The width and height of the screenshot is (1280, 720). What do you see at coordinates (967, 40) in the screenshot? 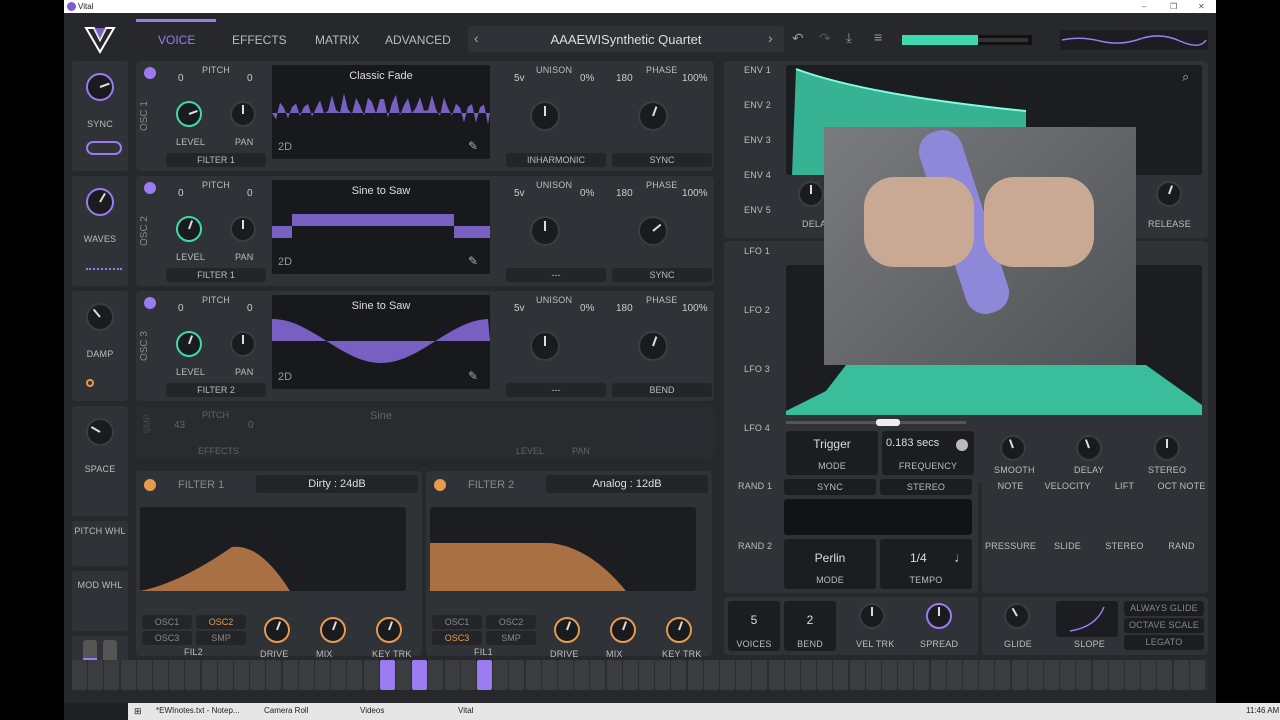
I see `volume-meter` at bounding box center [967, 40].